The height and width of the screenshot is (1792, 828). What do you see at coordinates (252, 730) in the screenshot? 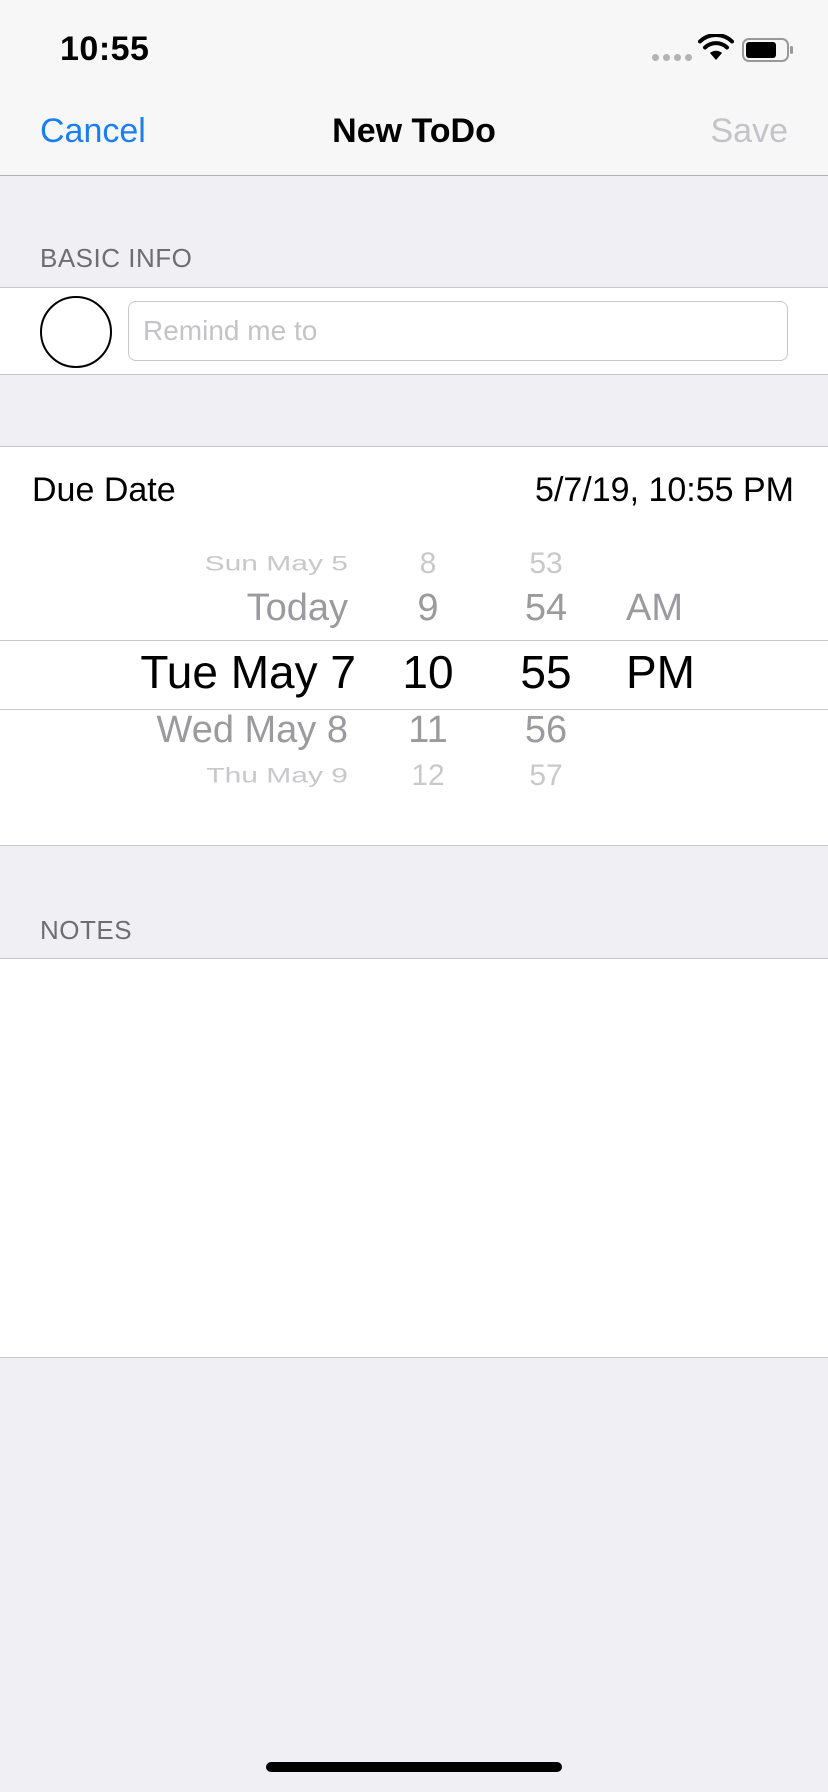
I see `picker-date-option: Wed May 8` at bounding box center [252, 730].